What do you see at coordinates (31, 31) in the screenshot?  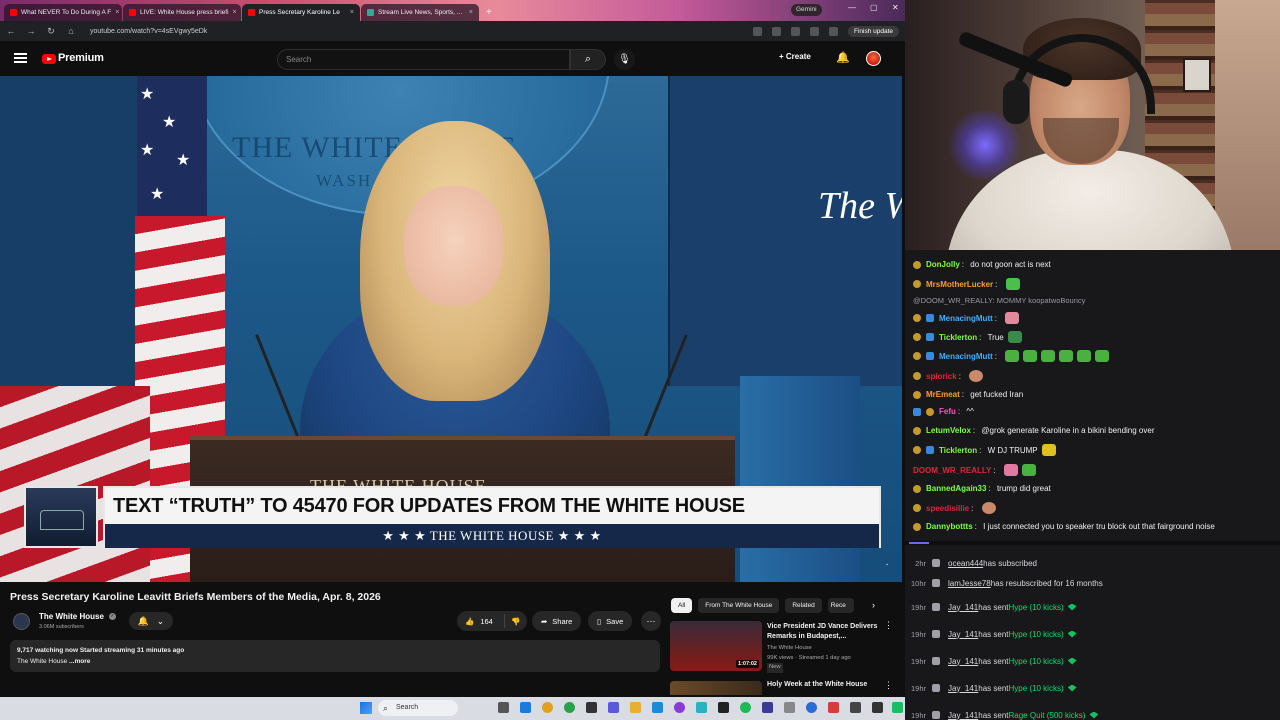 I see `forward-icon: →` at bounding box center [31, 31].